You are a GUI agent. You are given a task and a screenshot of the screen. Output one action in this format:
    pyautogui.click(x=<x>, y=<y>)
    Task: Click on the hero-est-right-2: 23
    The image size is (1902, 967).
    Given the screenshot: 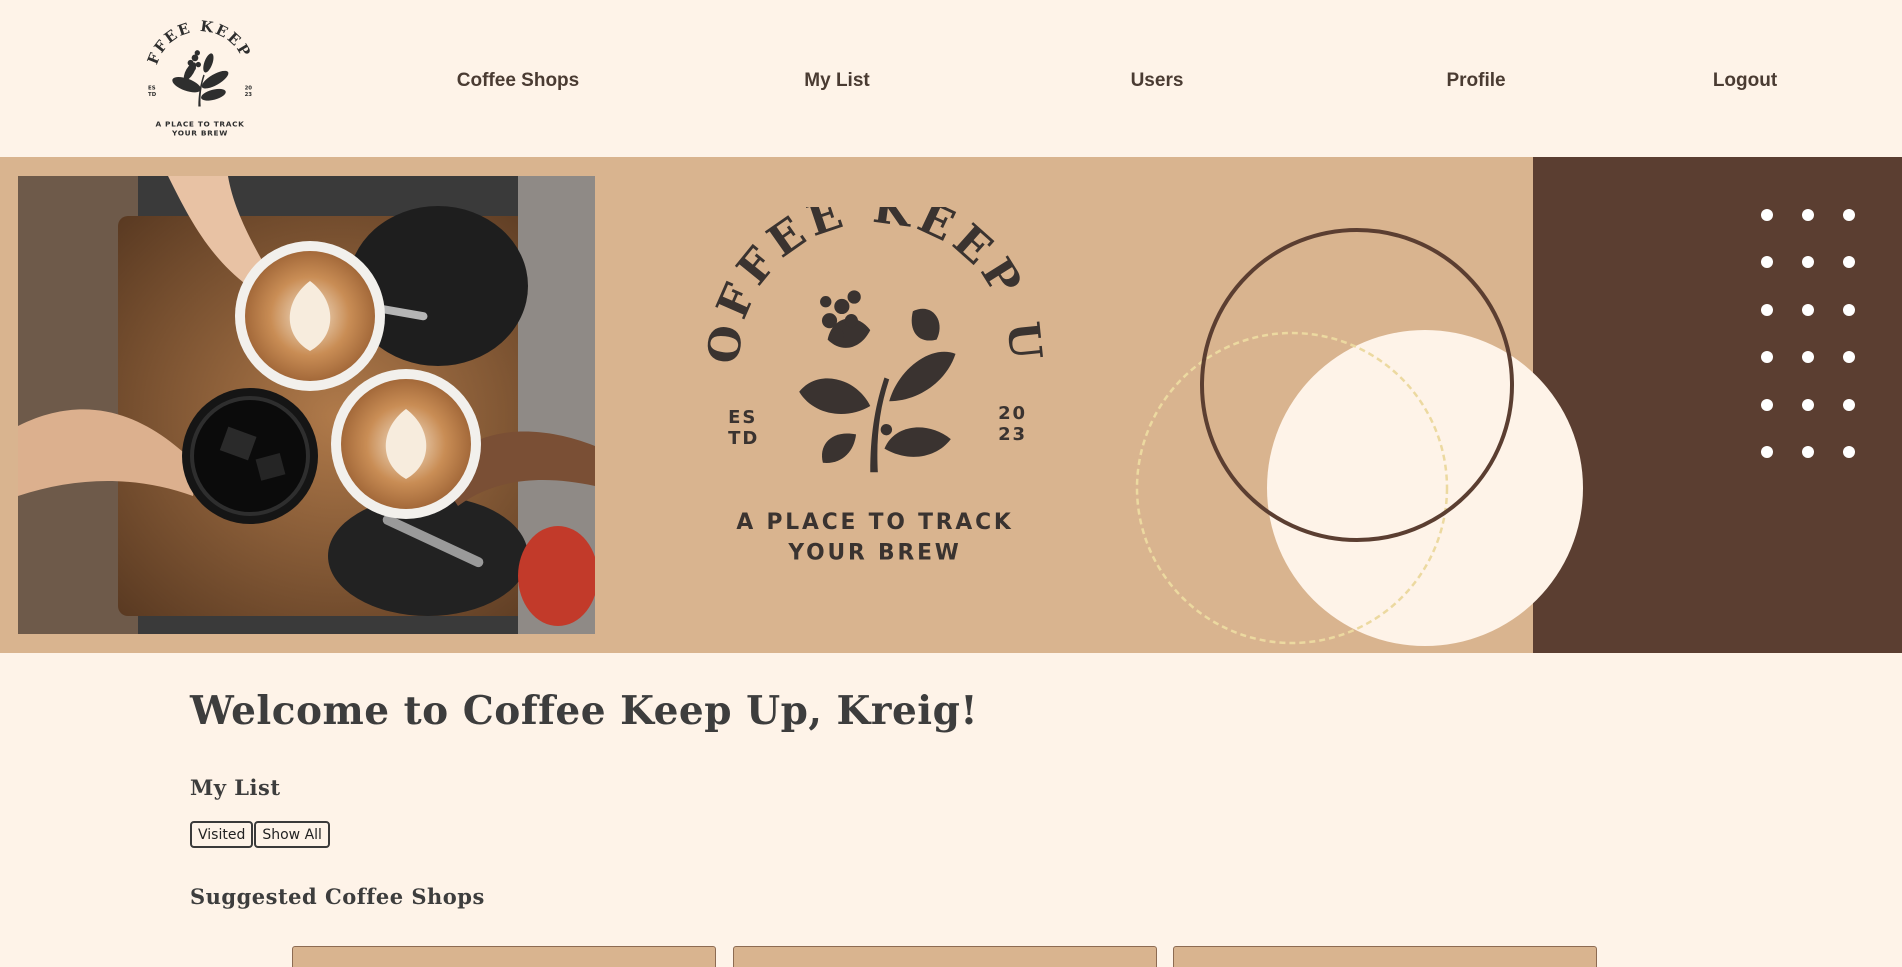 What is the action you would take?
    pyautogui.click(x=1012, y=434)
    